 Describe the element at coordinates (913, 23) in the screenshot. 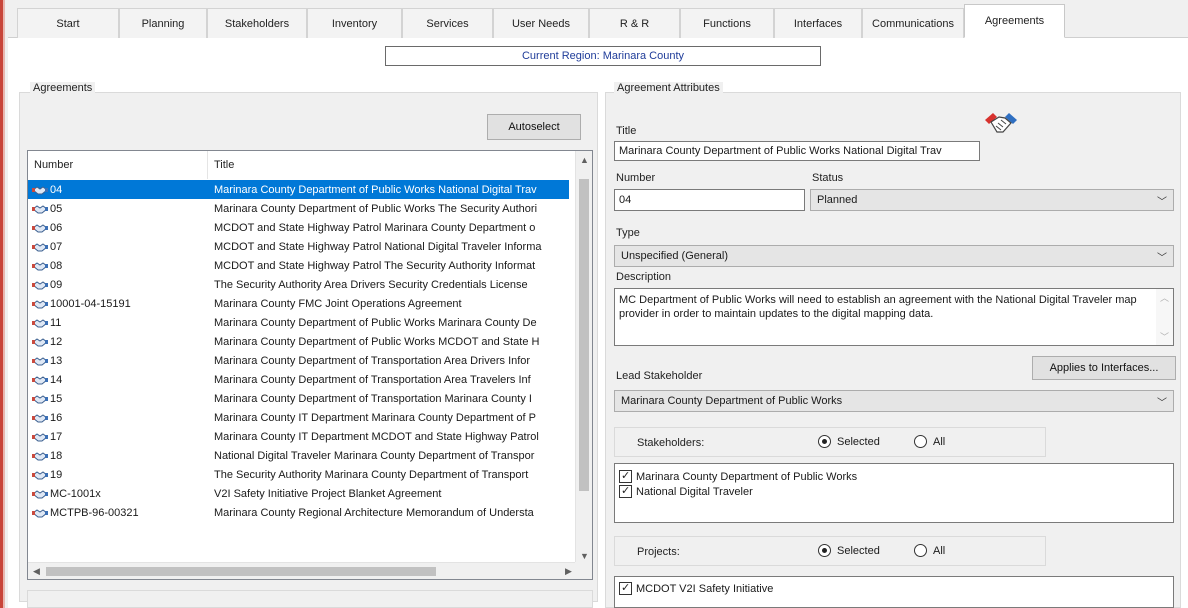

I see `tab-communications: Communications` at that location.